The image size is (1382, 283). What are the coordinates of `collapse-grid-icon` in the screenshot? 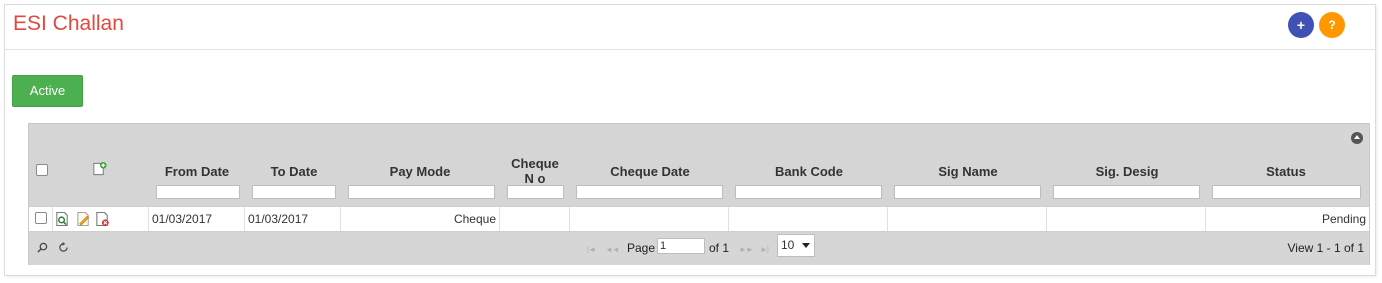 It's located at (1357, 138).